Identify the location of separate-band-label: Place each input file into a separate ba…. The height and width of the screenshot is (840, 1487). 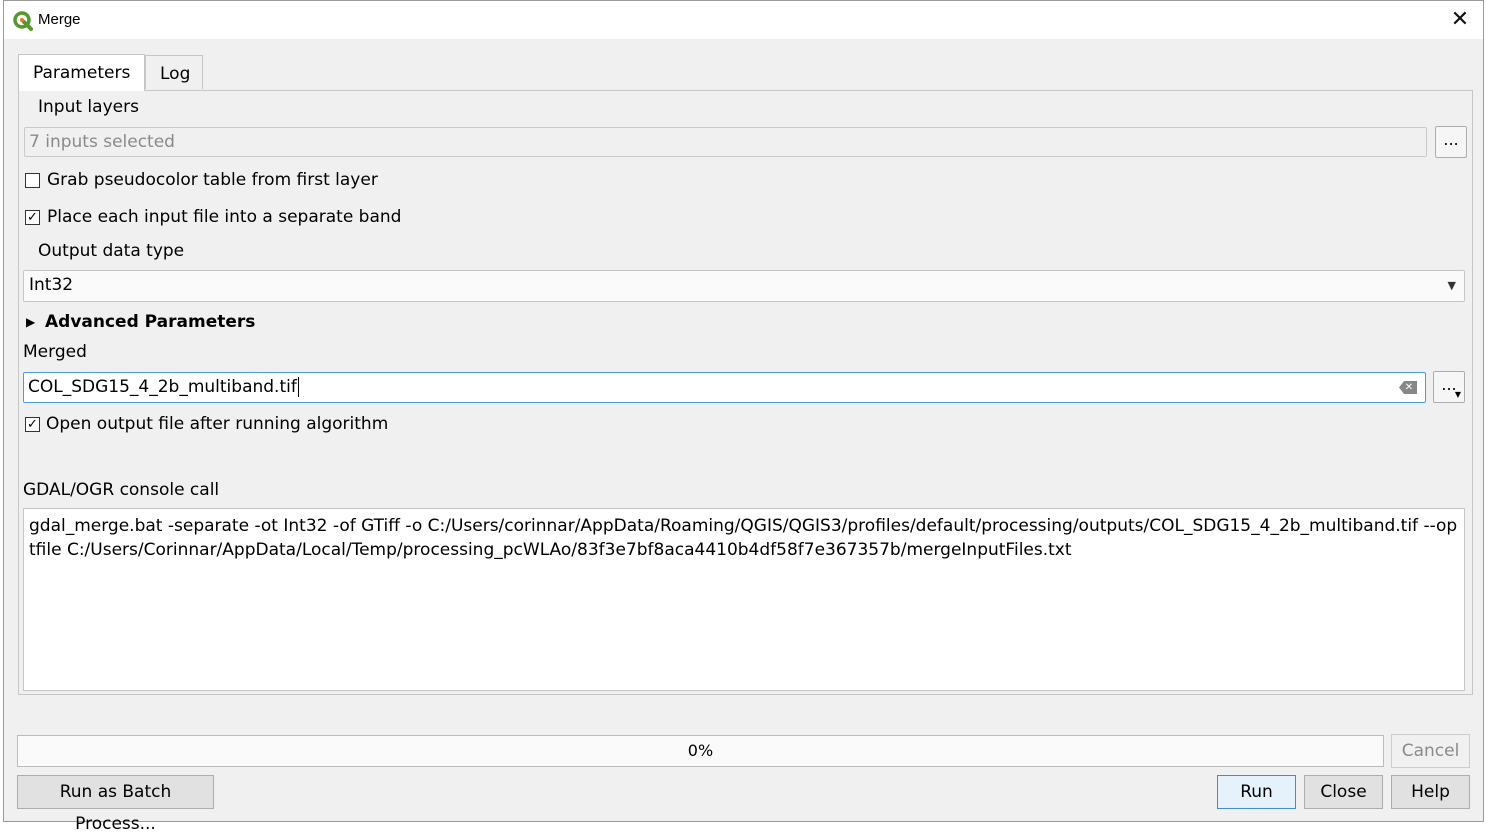
(224, 217).